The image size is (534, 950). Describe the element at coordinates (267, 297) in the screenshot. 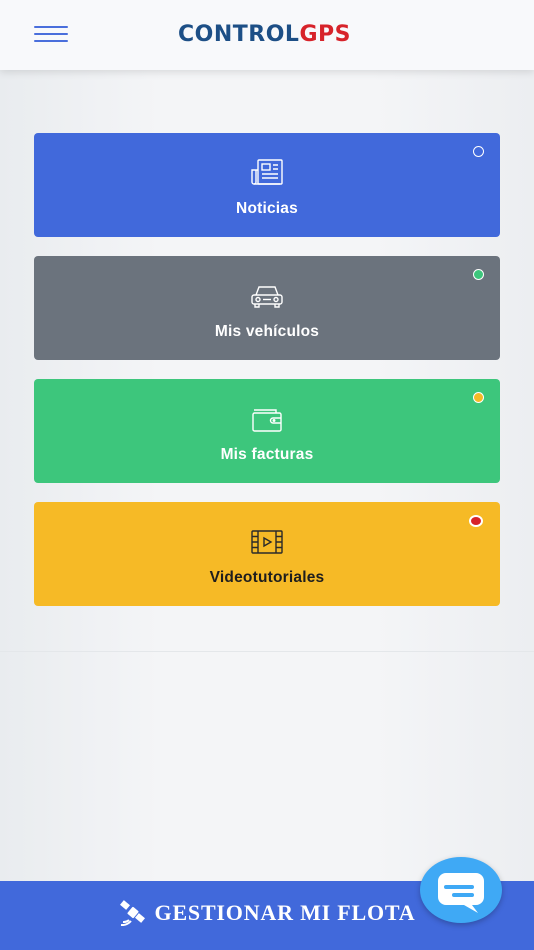

I see `car-icon` at that location.